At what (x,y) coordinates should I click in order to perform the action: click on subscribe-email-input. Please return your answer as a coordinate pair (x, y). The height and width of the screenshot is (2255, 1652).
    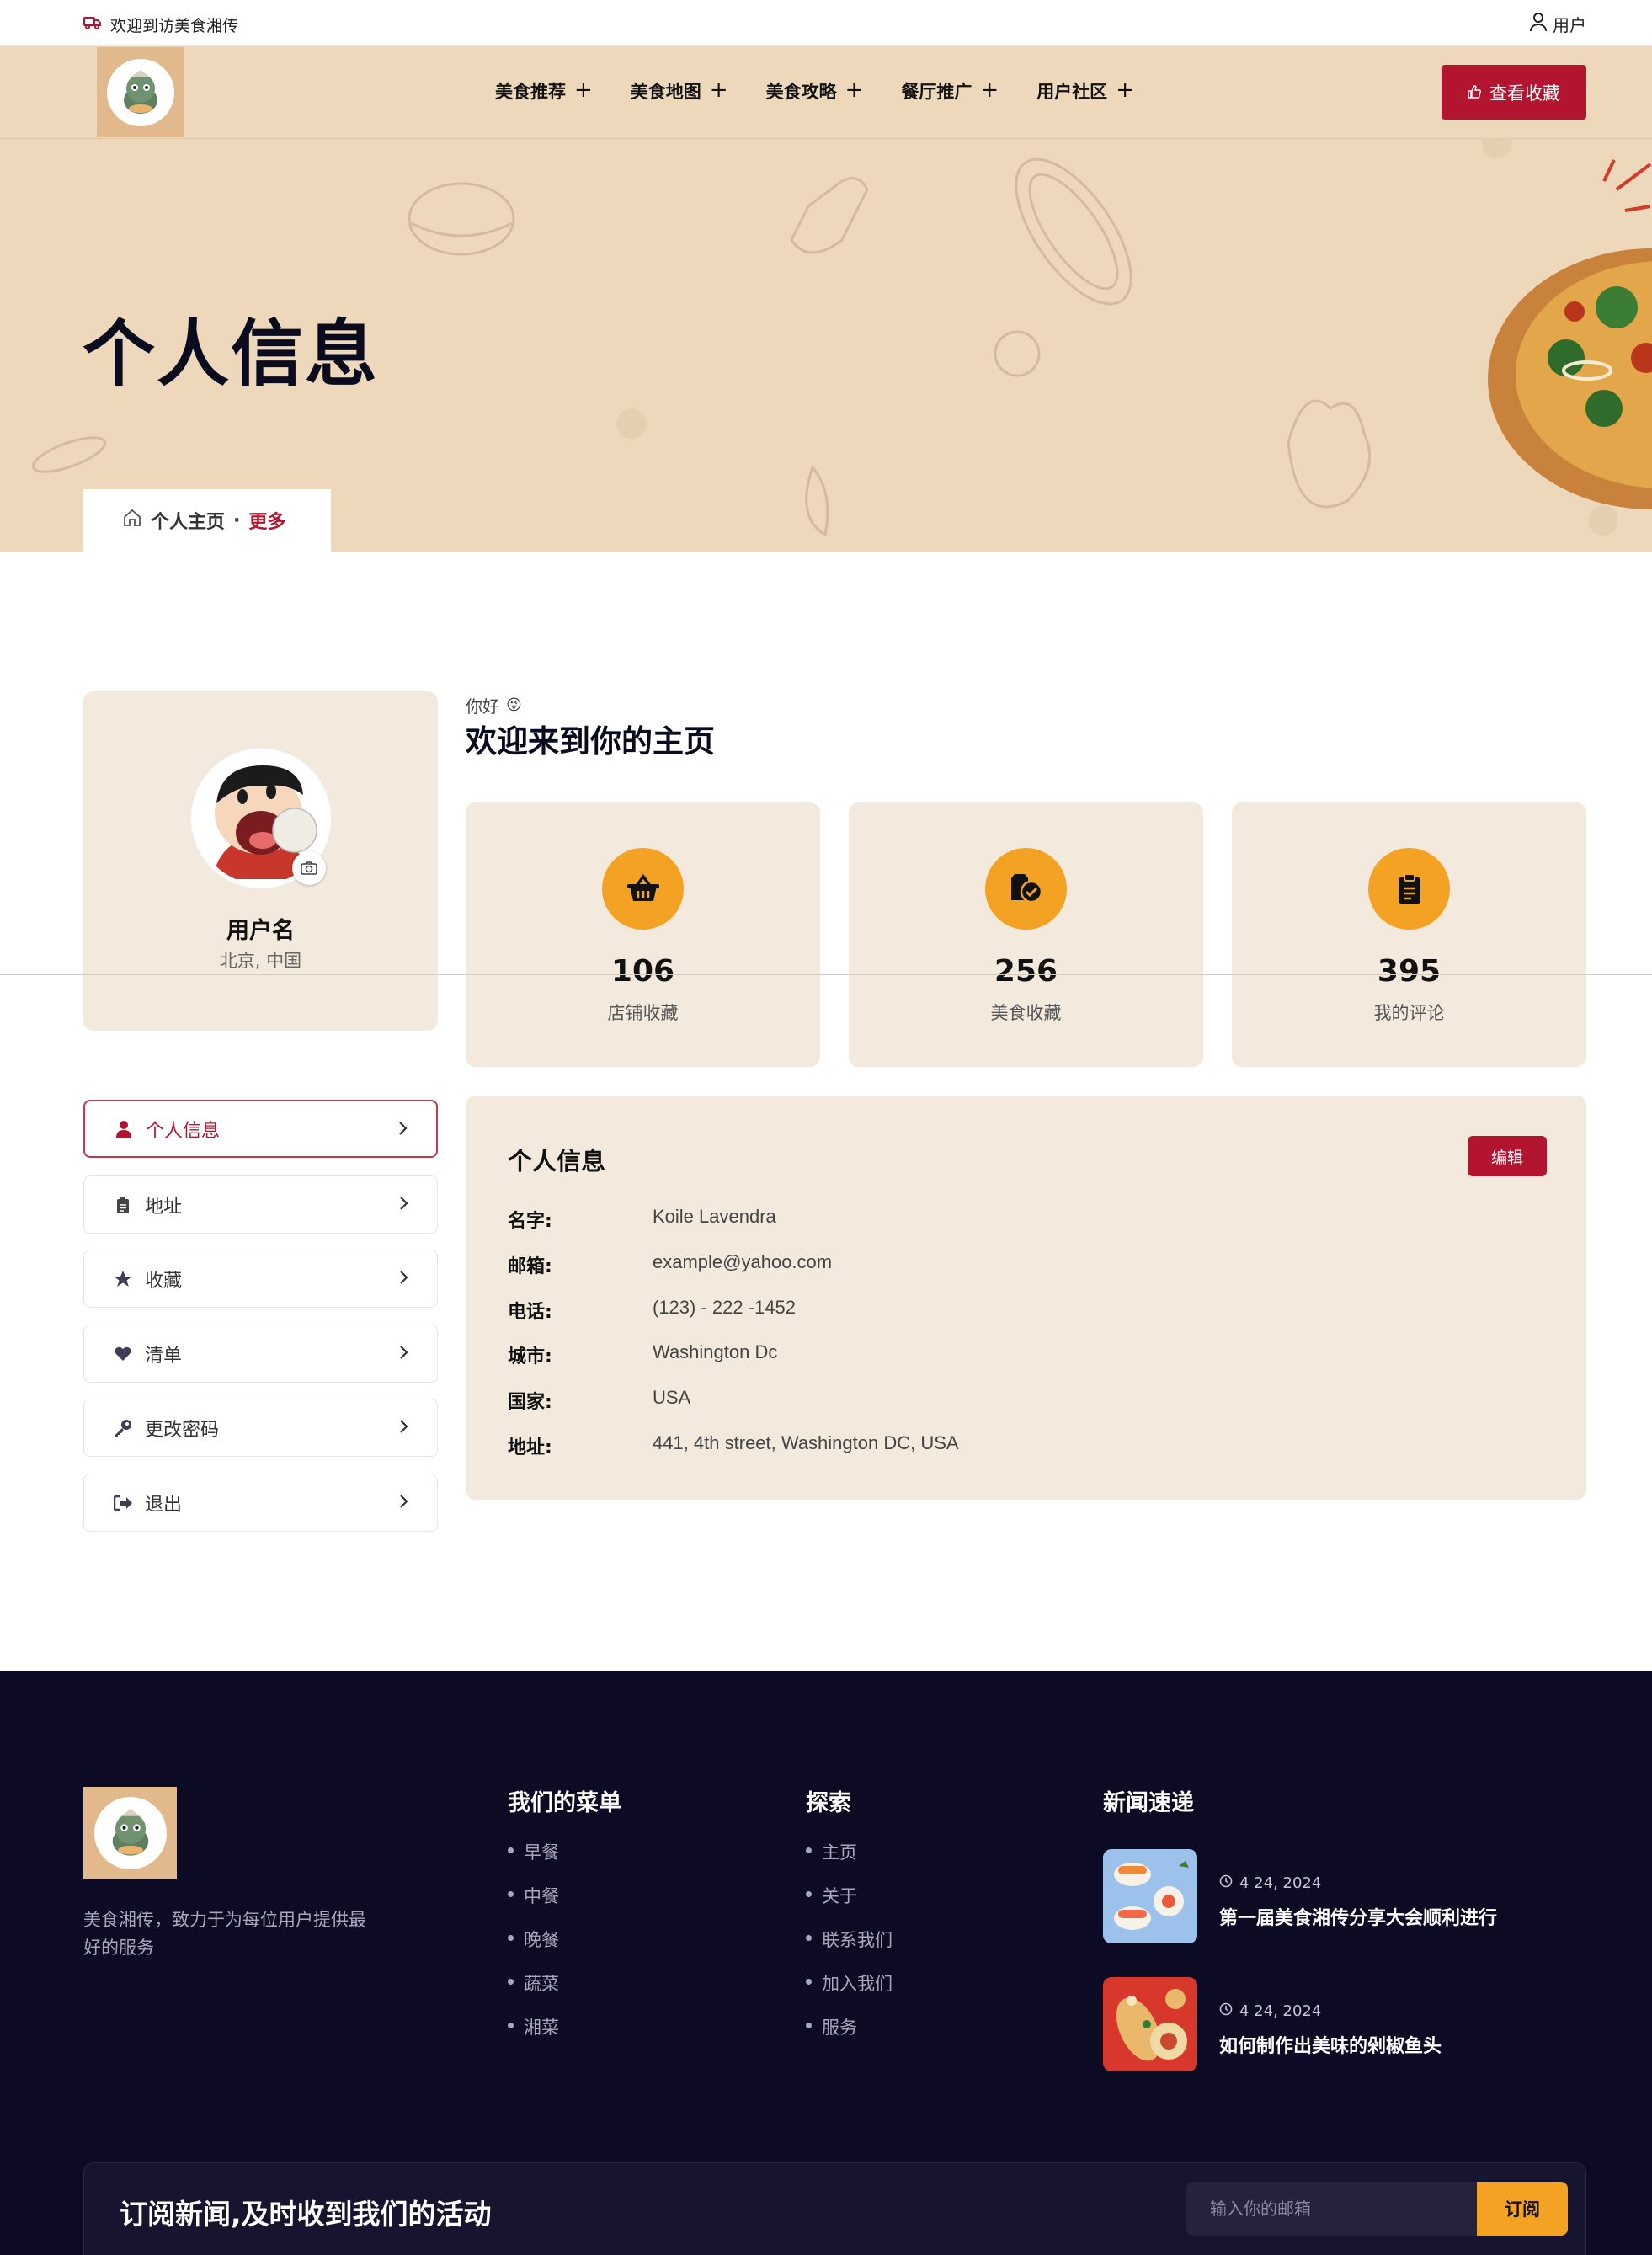
    Looking at the image, I should click on (1331, 2209).